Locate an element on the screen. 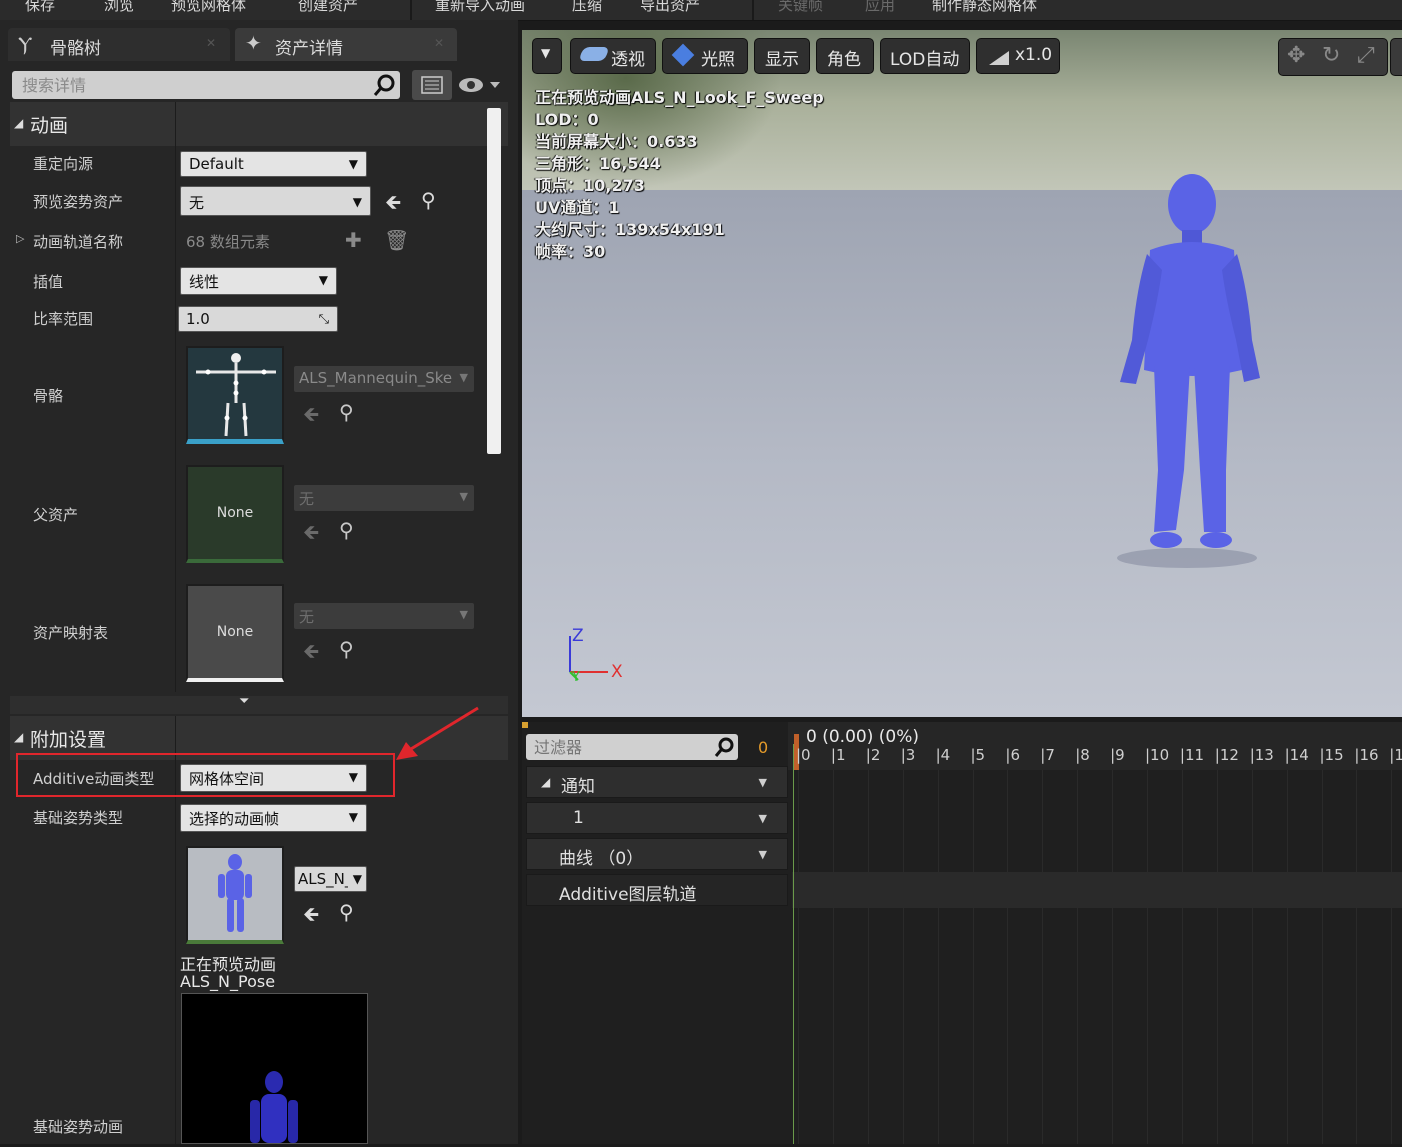 The width and height of the screenshot is (1402, 1147). current-frame-value: 0 is located at coordinates (763, 747).